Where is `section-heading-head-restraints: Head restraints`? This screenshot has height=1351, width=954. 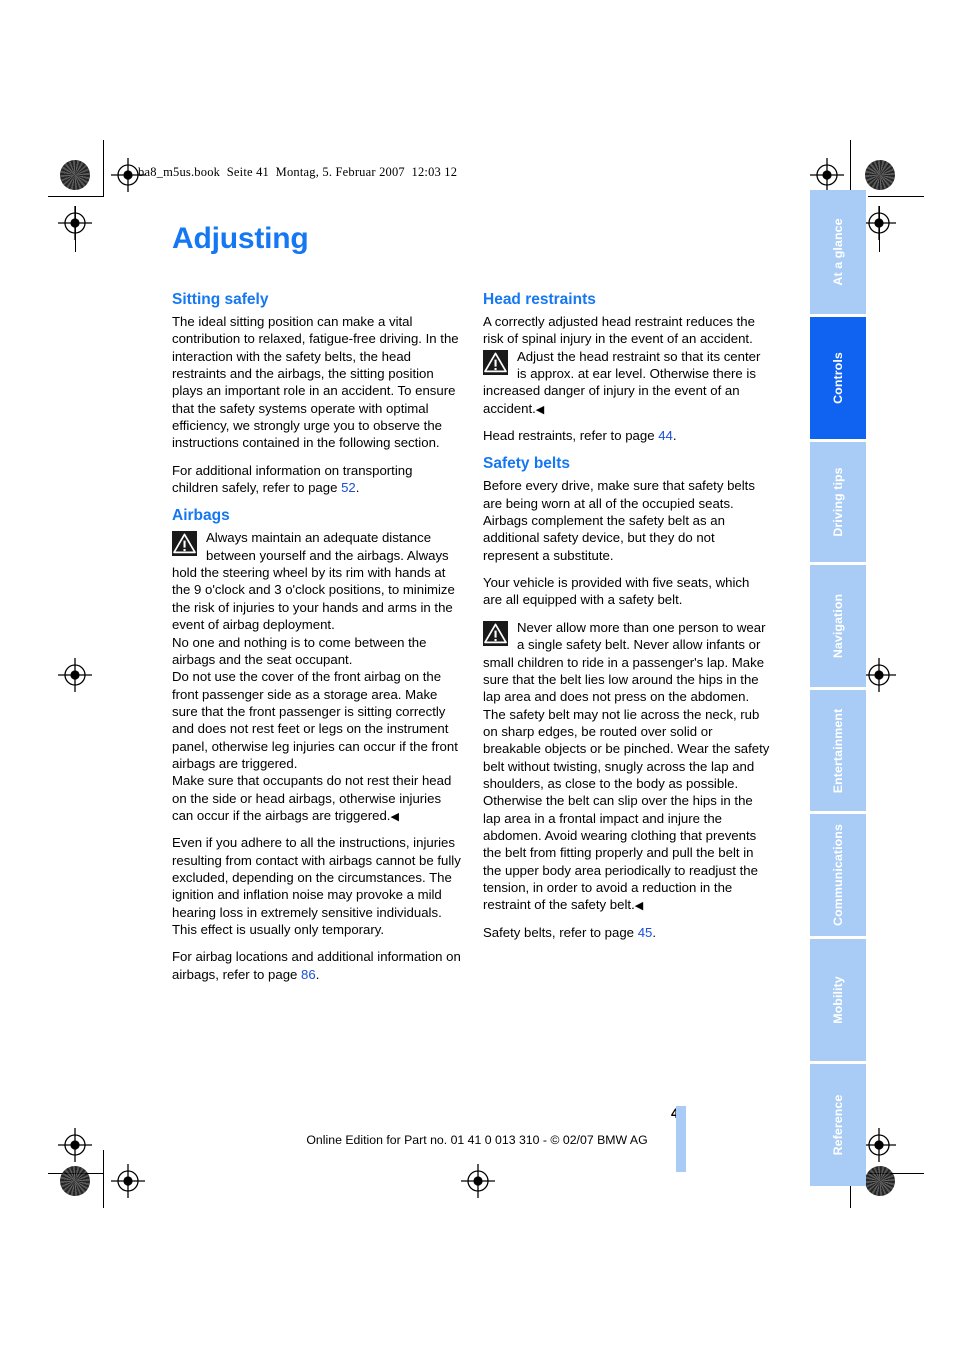
section-heading-head-restraints: Head restraints is located at coordinates (539, 299).